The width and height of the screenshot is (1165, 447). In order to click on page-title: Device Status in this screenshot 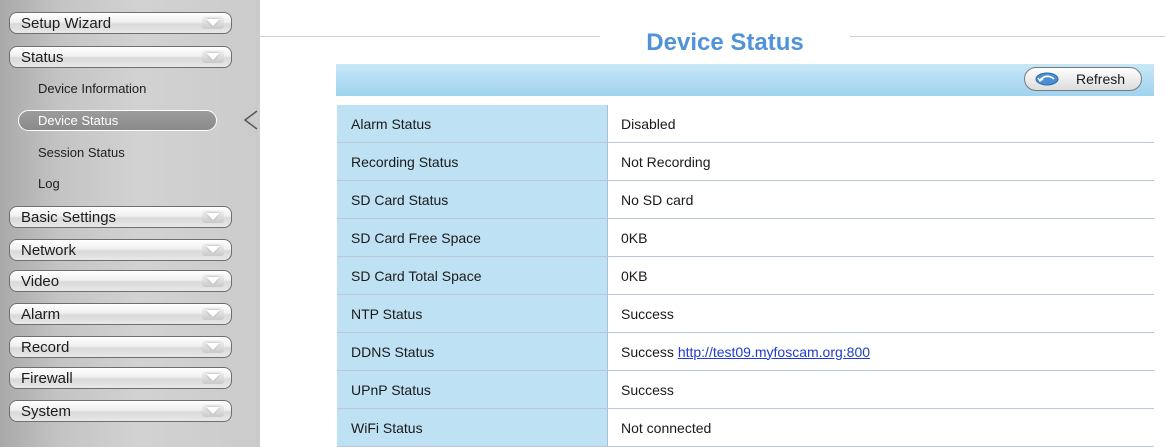, I will do `click(725, 43)`.